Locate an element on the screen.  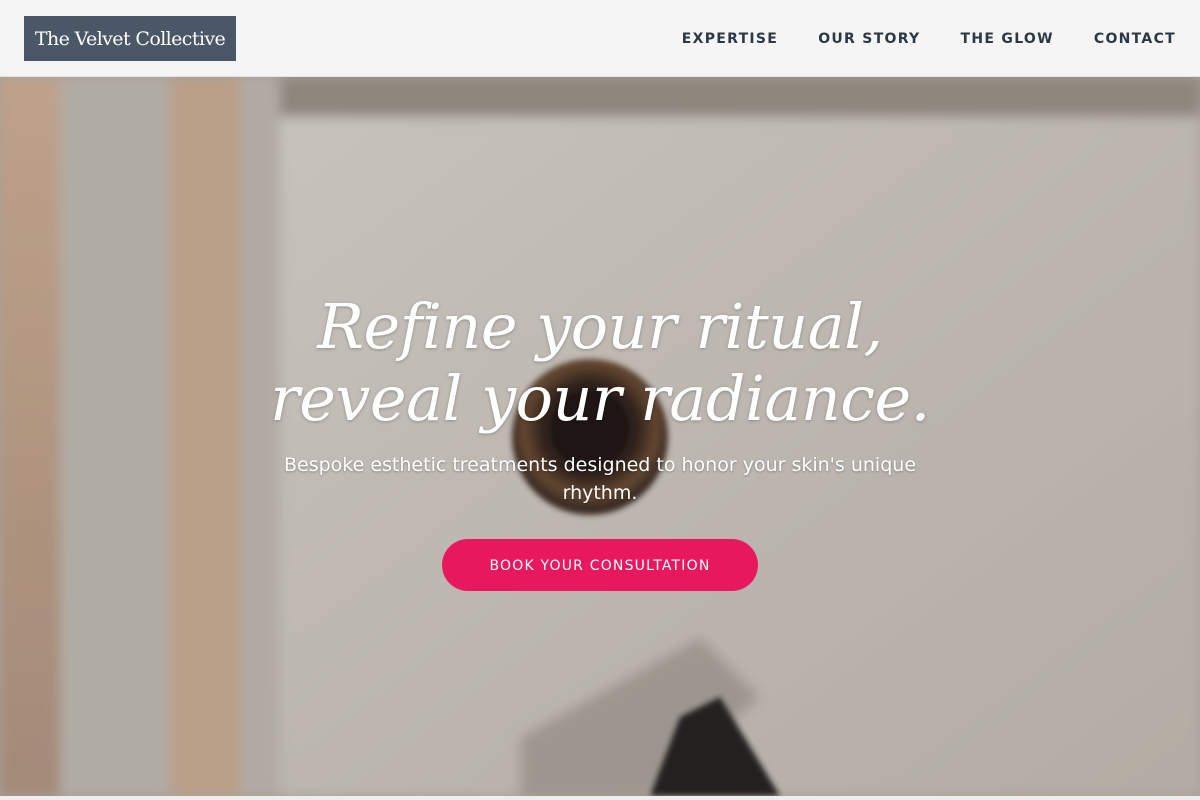
main-nav: EXPERTISE OUR STORY THE GLOW CONTACT is located at coordinates (929, 38).